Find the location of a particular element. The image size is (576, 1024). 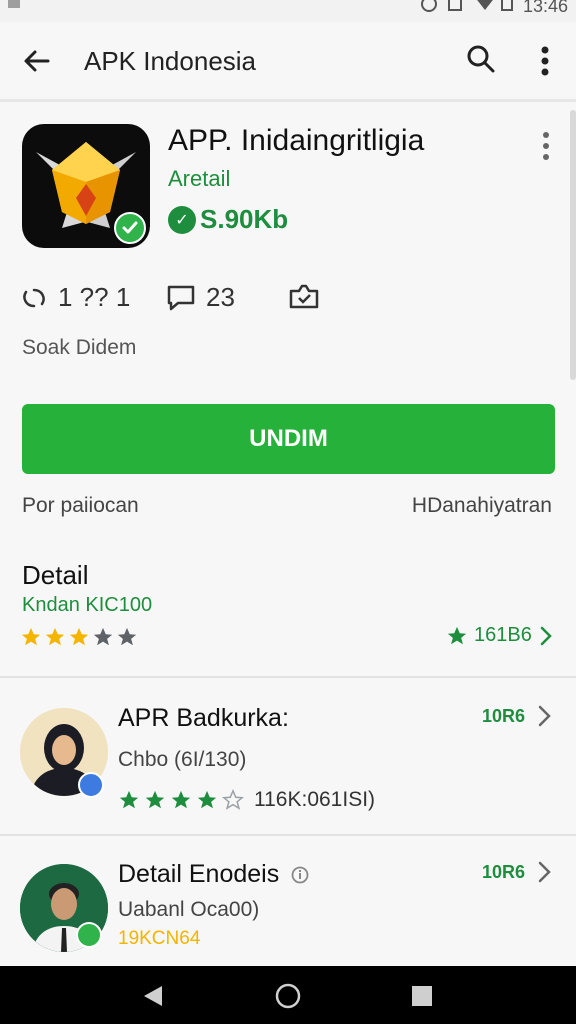

reviews-count: 23 is located at coordinates (220, 297).